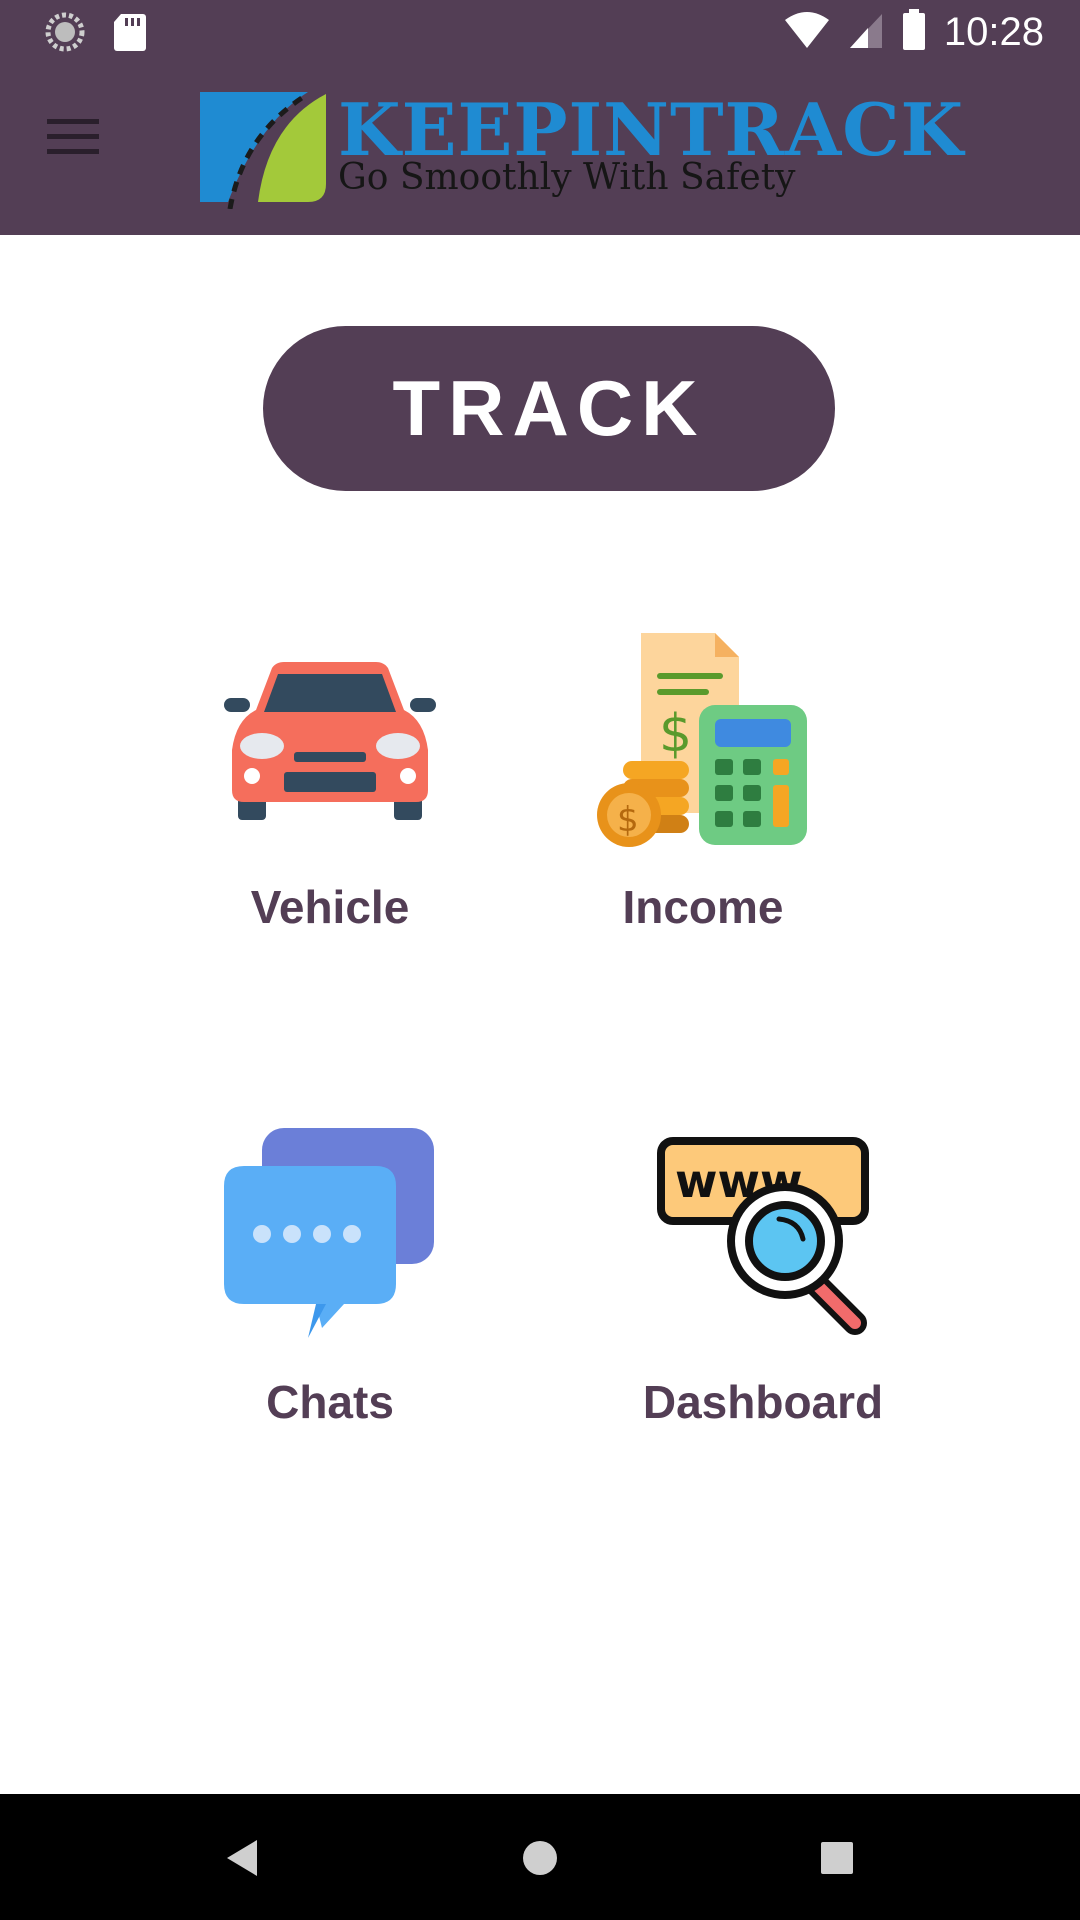 Image resolution: width=1080 pixels, height=1920 pixels. I want to click on sd-card-icon, so click(130, 34).